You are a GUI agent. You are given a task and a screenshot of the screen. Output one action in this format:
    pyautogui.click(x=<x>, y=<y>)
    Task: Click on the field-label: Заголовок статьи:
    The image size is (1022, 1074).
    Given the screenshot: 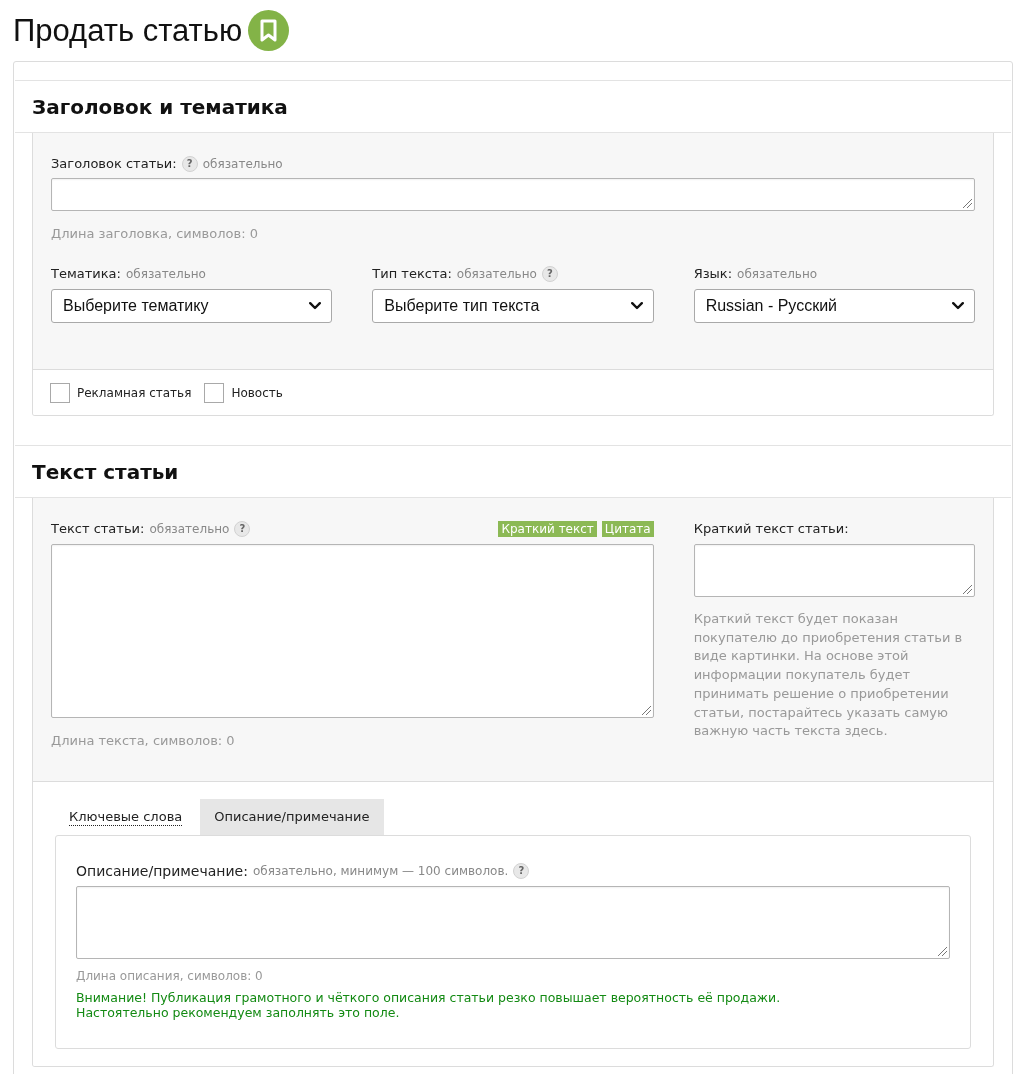 What is the action you would take?
    pyautogui.click(x=114, y=164)
    